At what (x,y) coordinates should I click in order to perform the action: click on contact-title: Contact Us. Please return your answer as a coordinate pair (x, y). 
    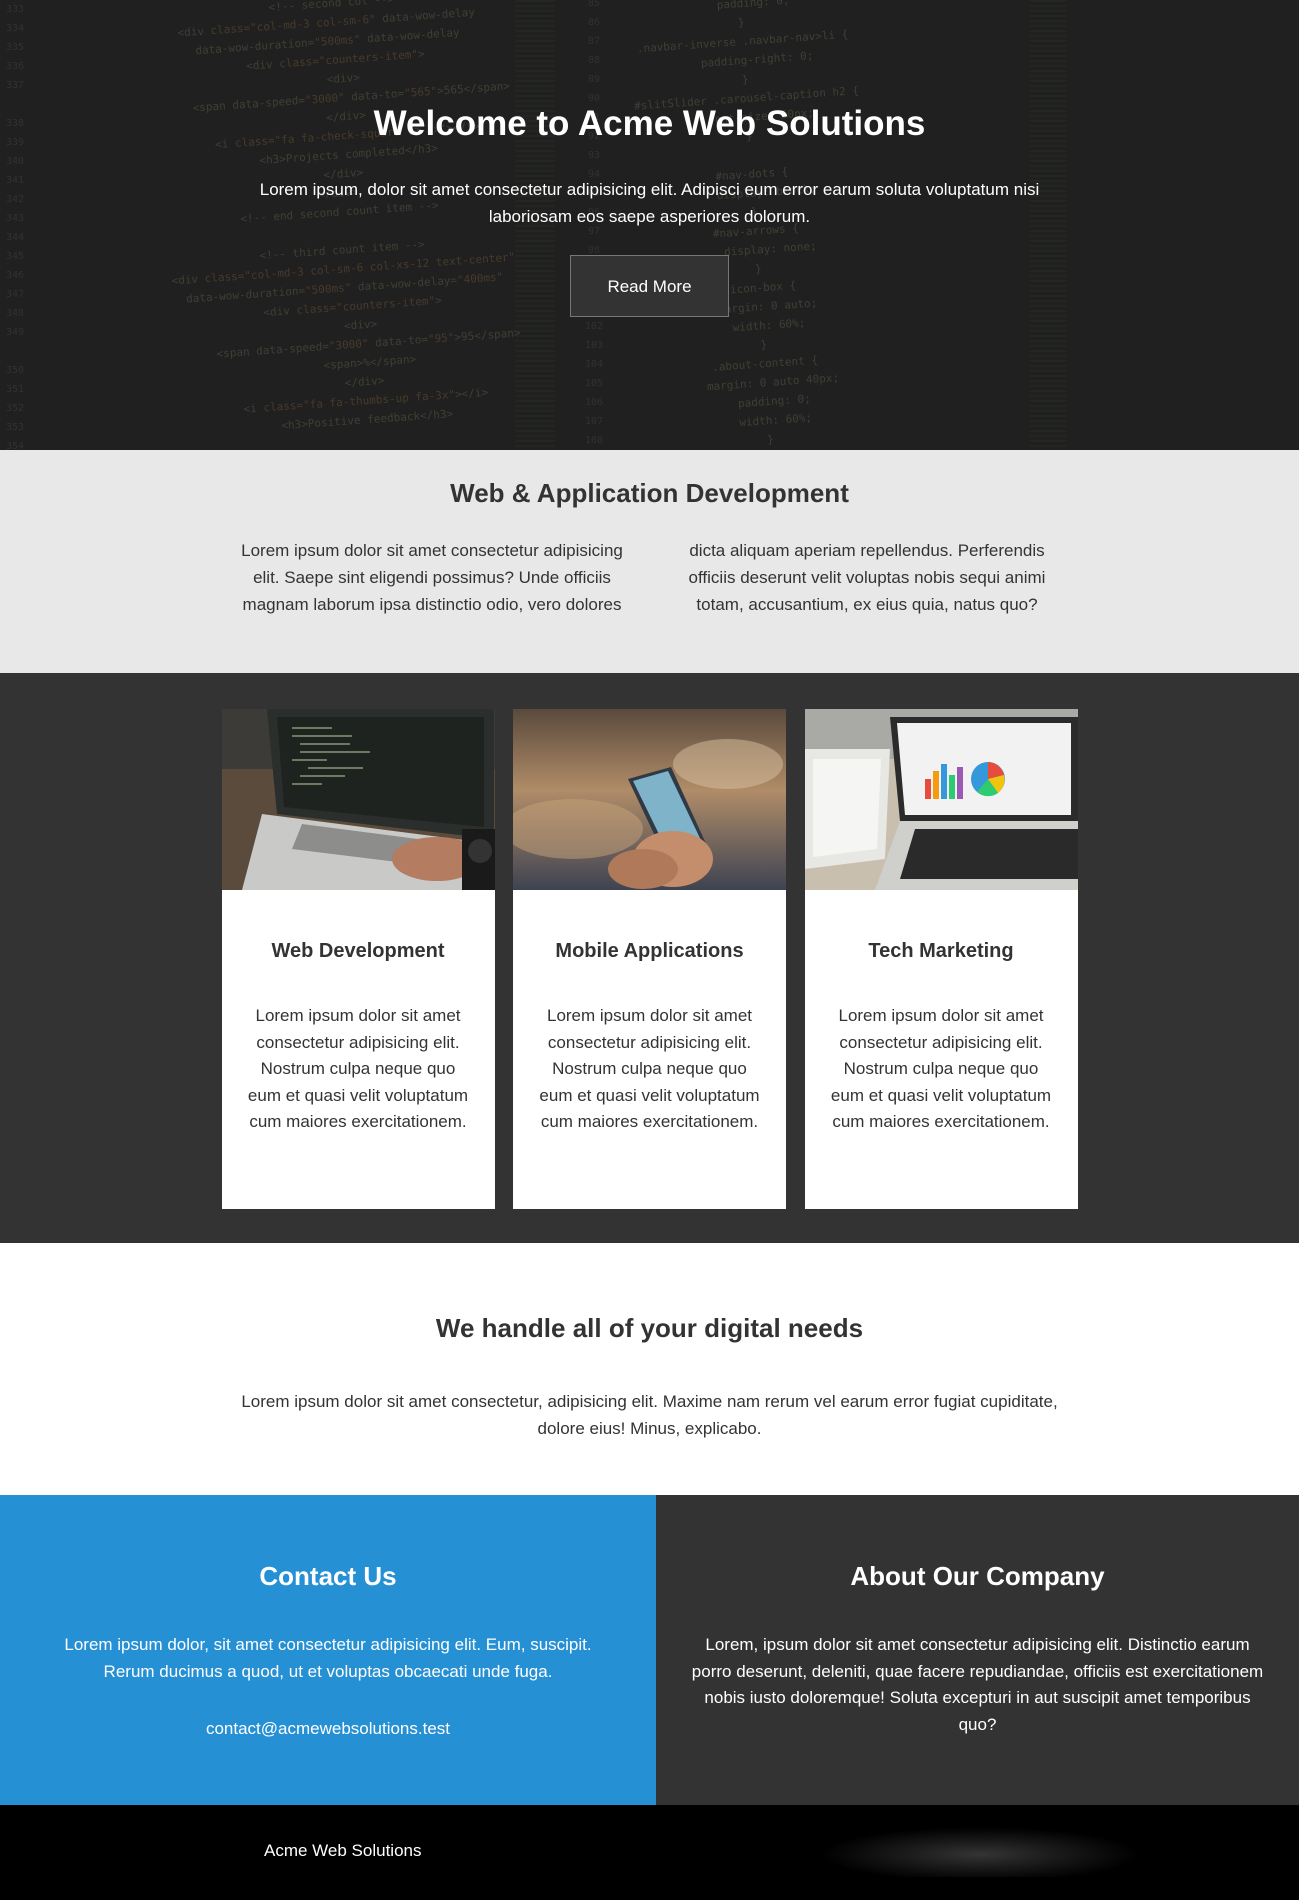
    Looking at the image, I should click on (328, 1576).